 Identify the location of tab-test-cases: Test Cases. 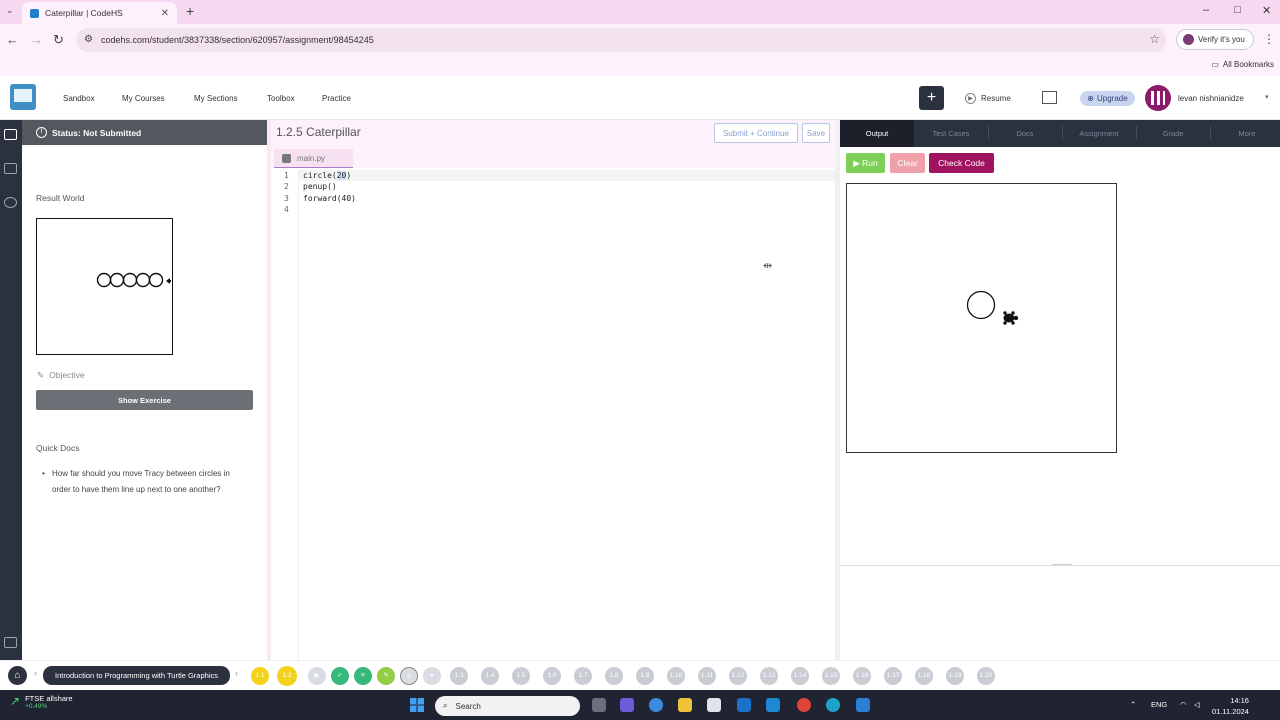
(951, 133).